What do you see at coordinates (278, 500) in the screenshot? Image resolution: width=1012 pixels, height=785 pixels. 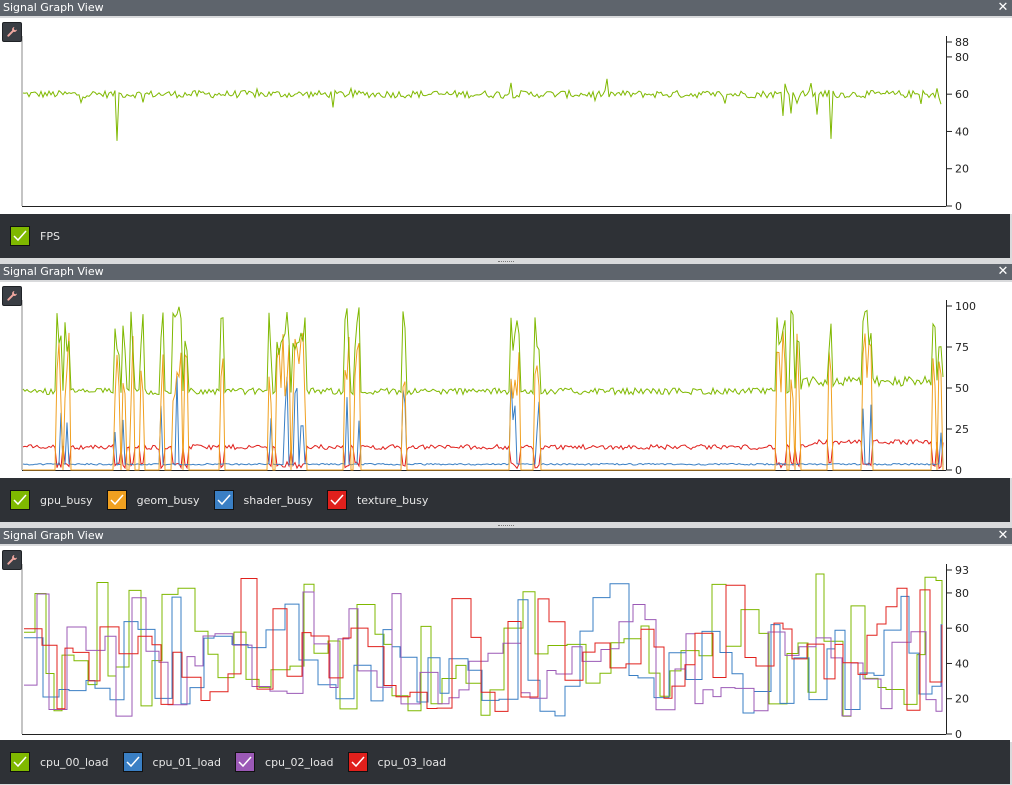 I see `legend-label: shader_busy` at bounding box center [278, 500].